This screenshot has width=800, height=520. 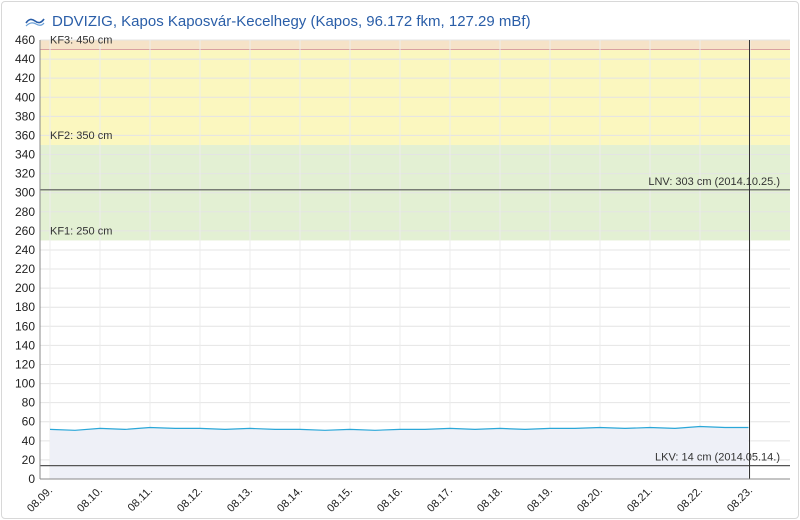 I want to click on y-tick-label: 160, so click(x=25, y=326).